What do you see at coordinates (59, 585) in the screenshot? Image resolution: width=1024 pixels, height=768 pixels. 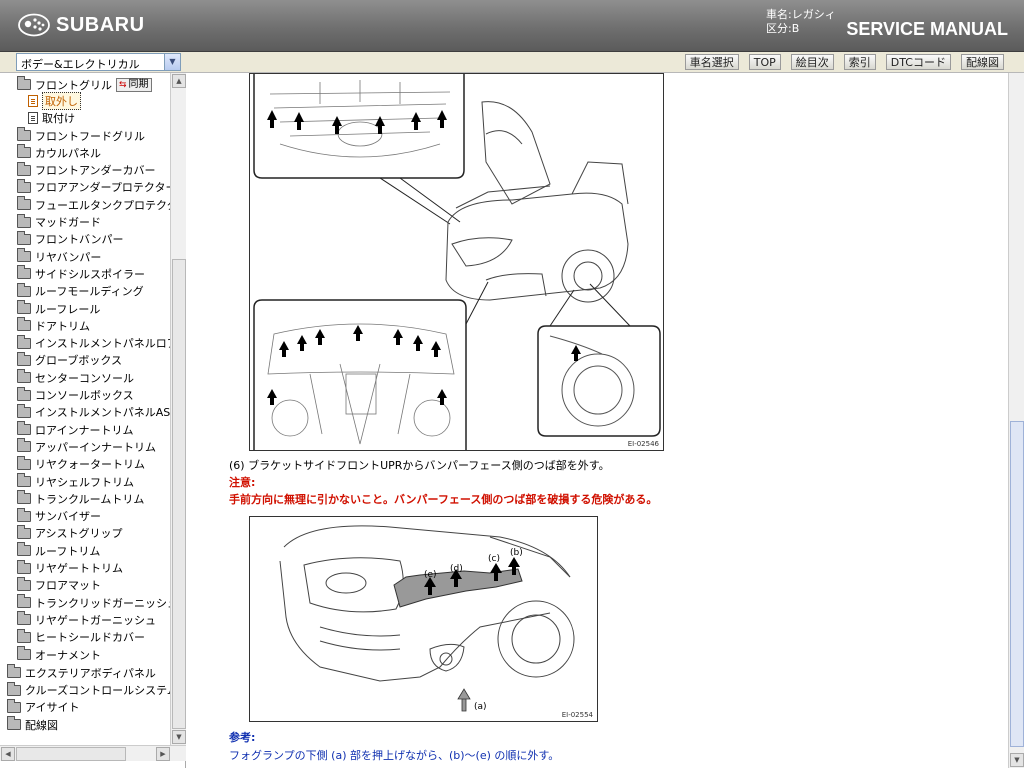 I see `tree-item: フロアマット` at bounding box center [59, 585].